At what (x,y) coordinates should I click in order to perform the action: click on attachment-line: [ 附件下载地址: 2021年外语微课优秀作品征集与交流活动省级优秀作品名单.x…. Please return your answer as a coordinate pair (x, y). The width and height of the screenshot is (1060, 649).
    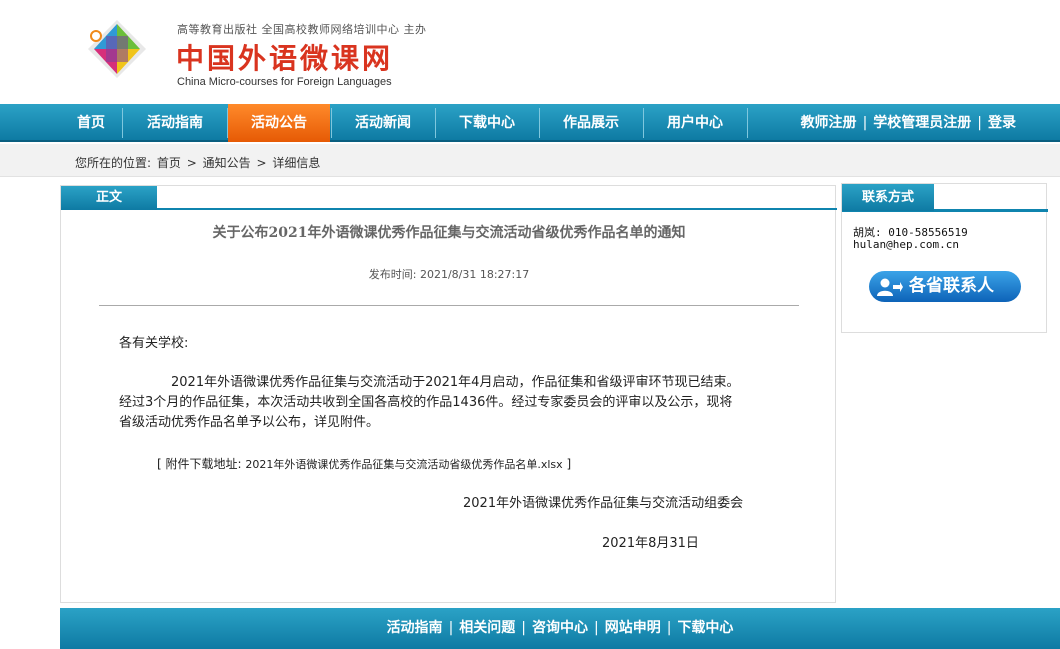
    Looking at the image, I should click on (364, 464).